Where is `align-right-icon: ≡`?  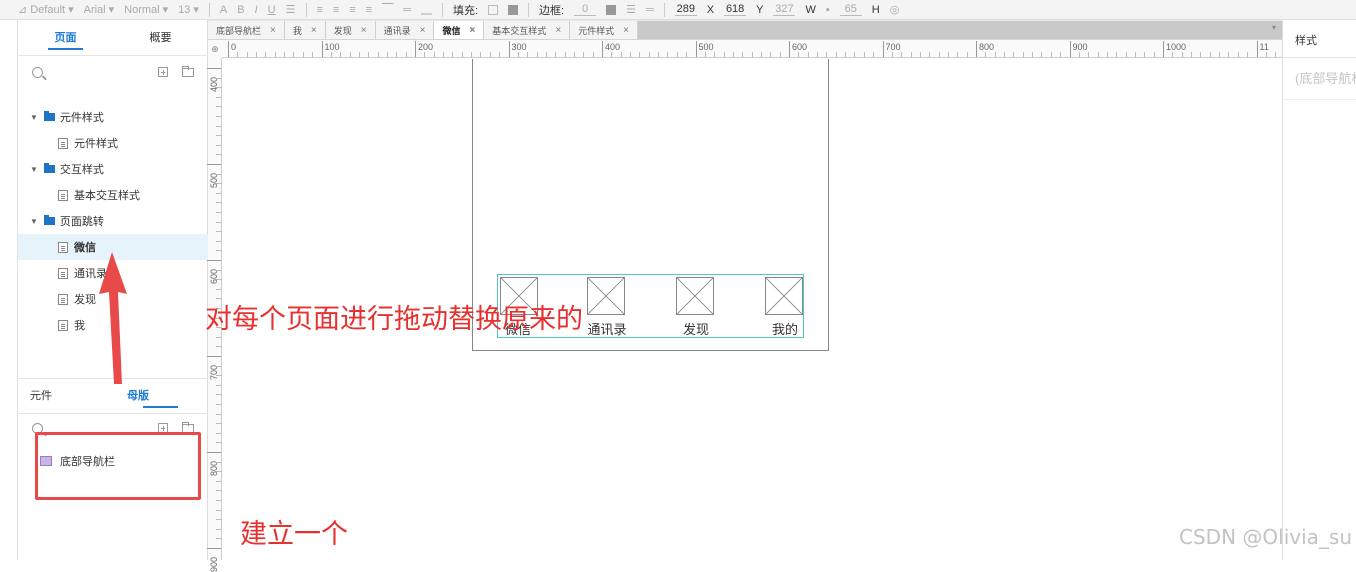 align-right-icon: ≡ is located at coordinates (352, 10).